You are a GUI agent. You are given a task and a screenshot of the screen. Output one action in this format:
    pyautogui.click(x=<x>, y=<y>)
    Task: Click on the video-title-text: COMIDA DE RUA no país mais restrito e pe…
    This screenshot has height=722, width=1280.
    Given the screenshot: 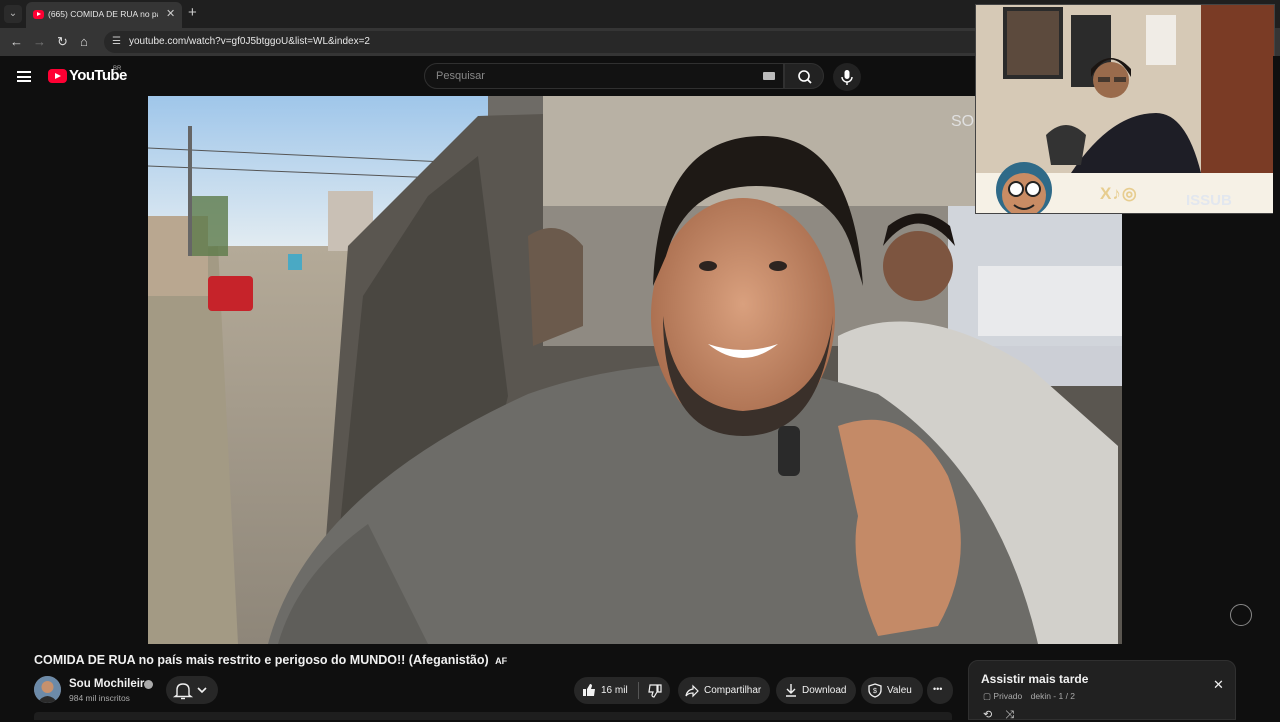 What is the action you would take?
    pyautogui.click(x=261, y=660)
    